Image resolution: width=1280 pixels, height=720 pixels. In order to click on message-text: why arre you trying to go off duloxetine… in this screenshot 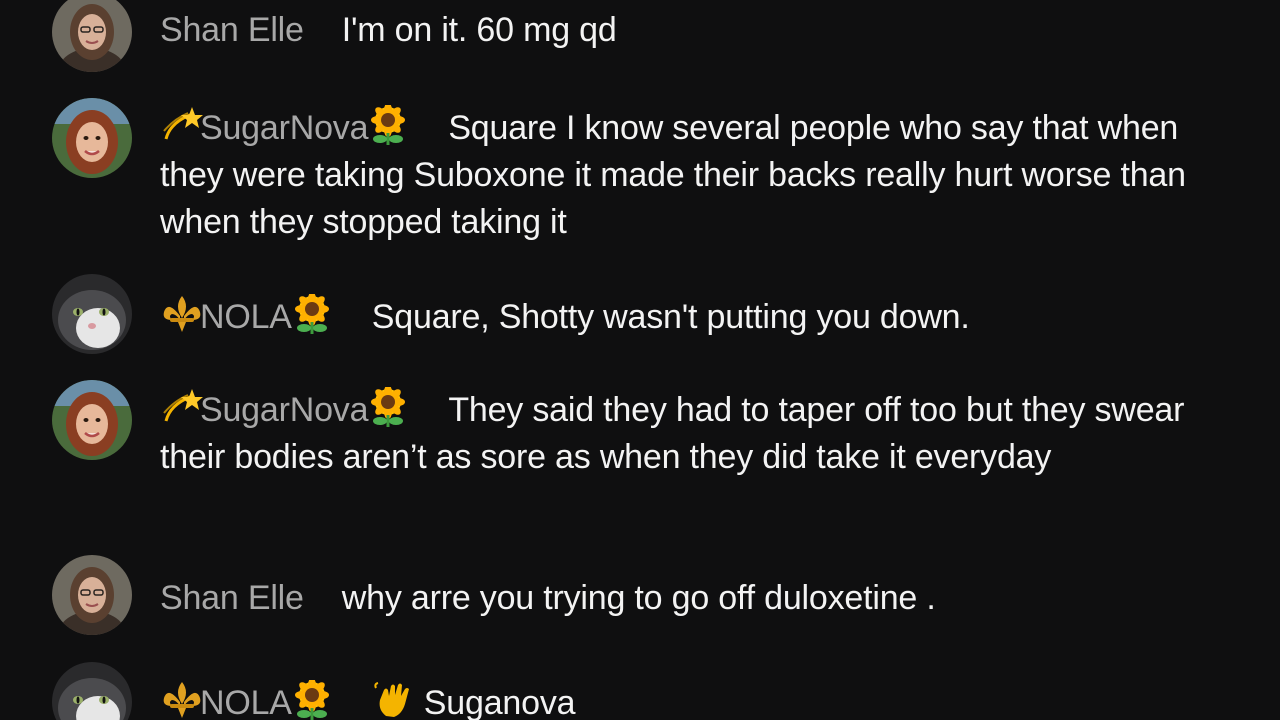, I will do `click(638, 598)`.